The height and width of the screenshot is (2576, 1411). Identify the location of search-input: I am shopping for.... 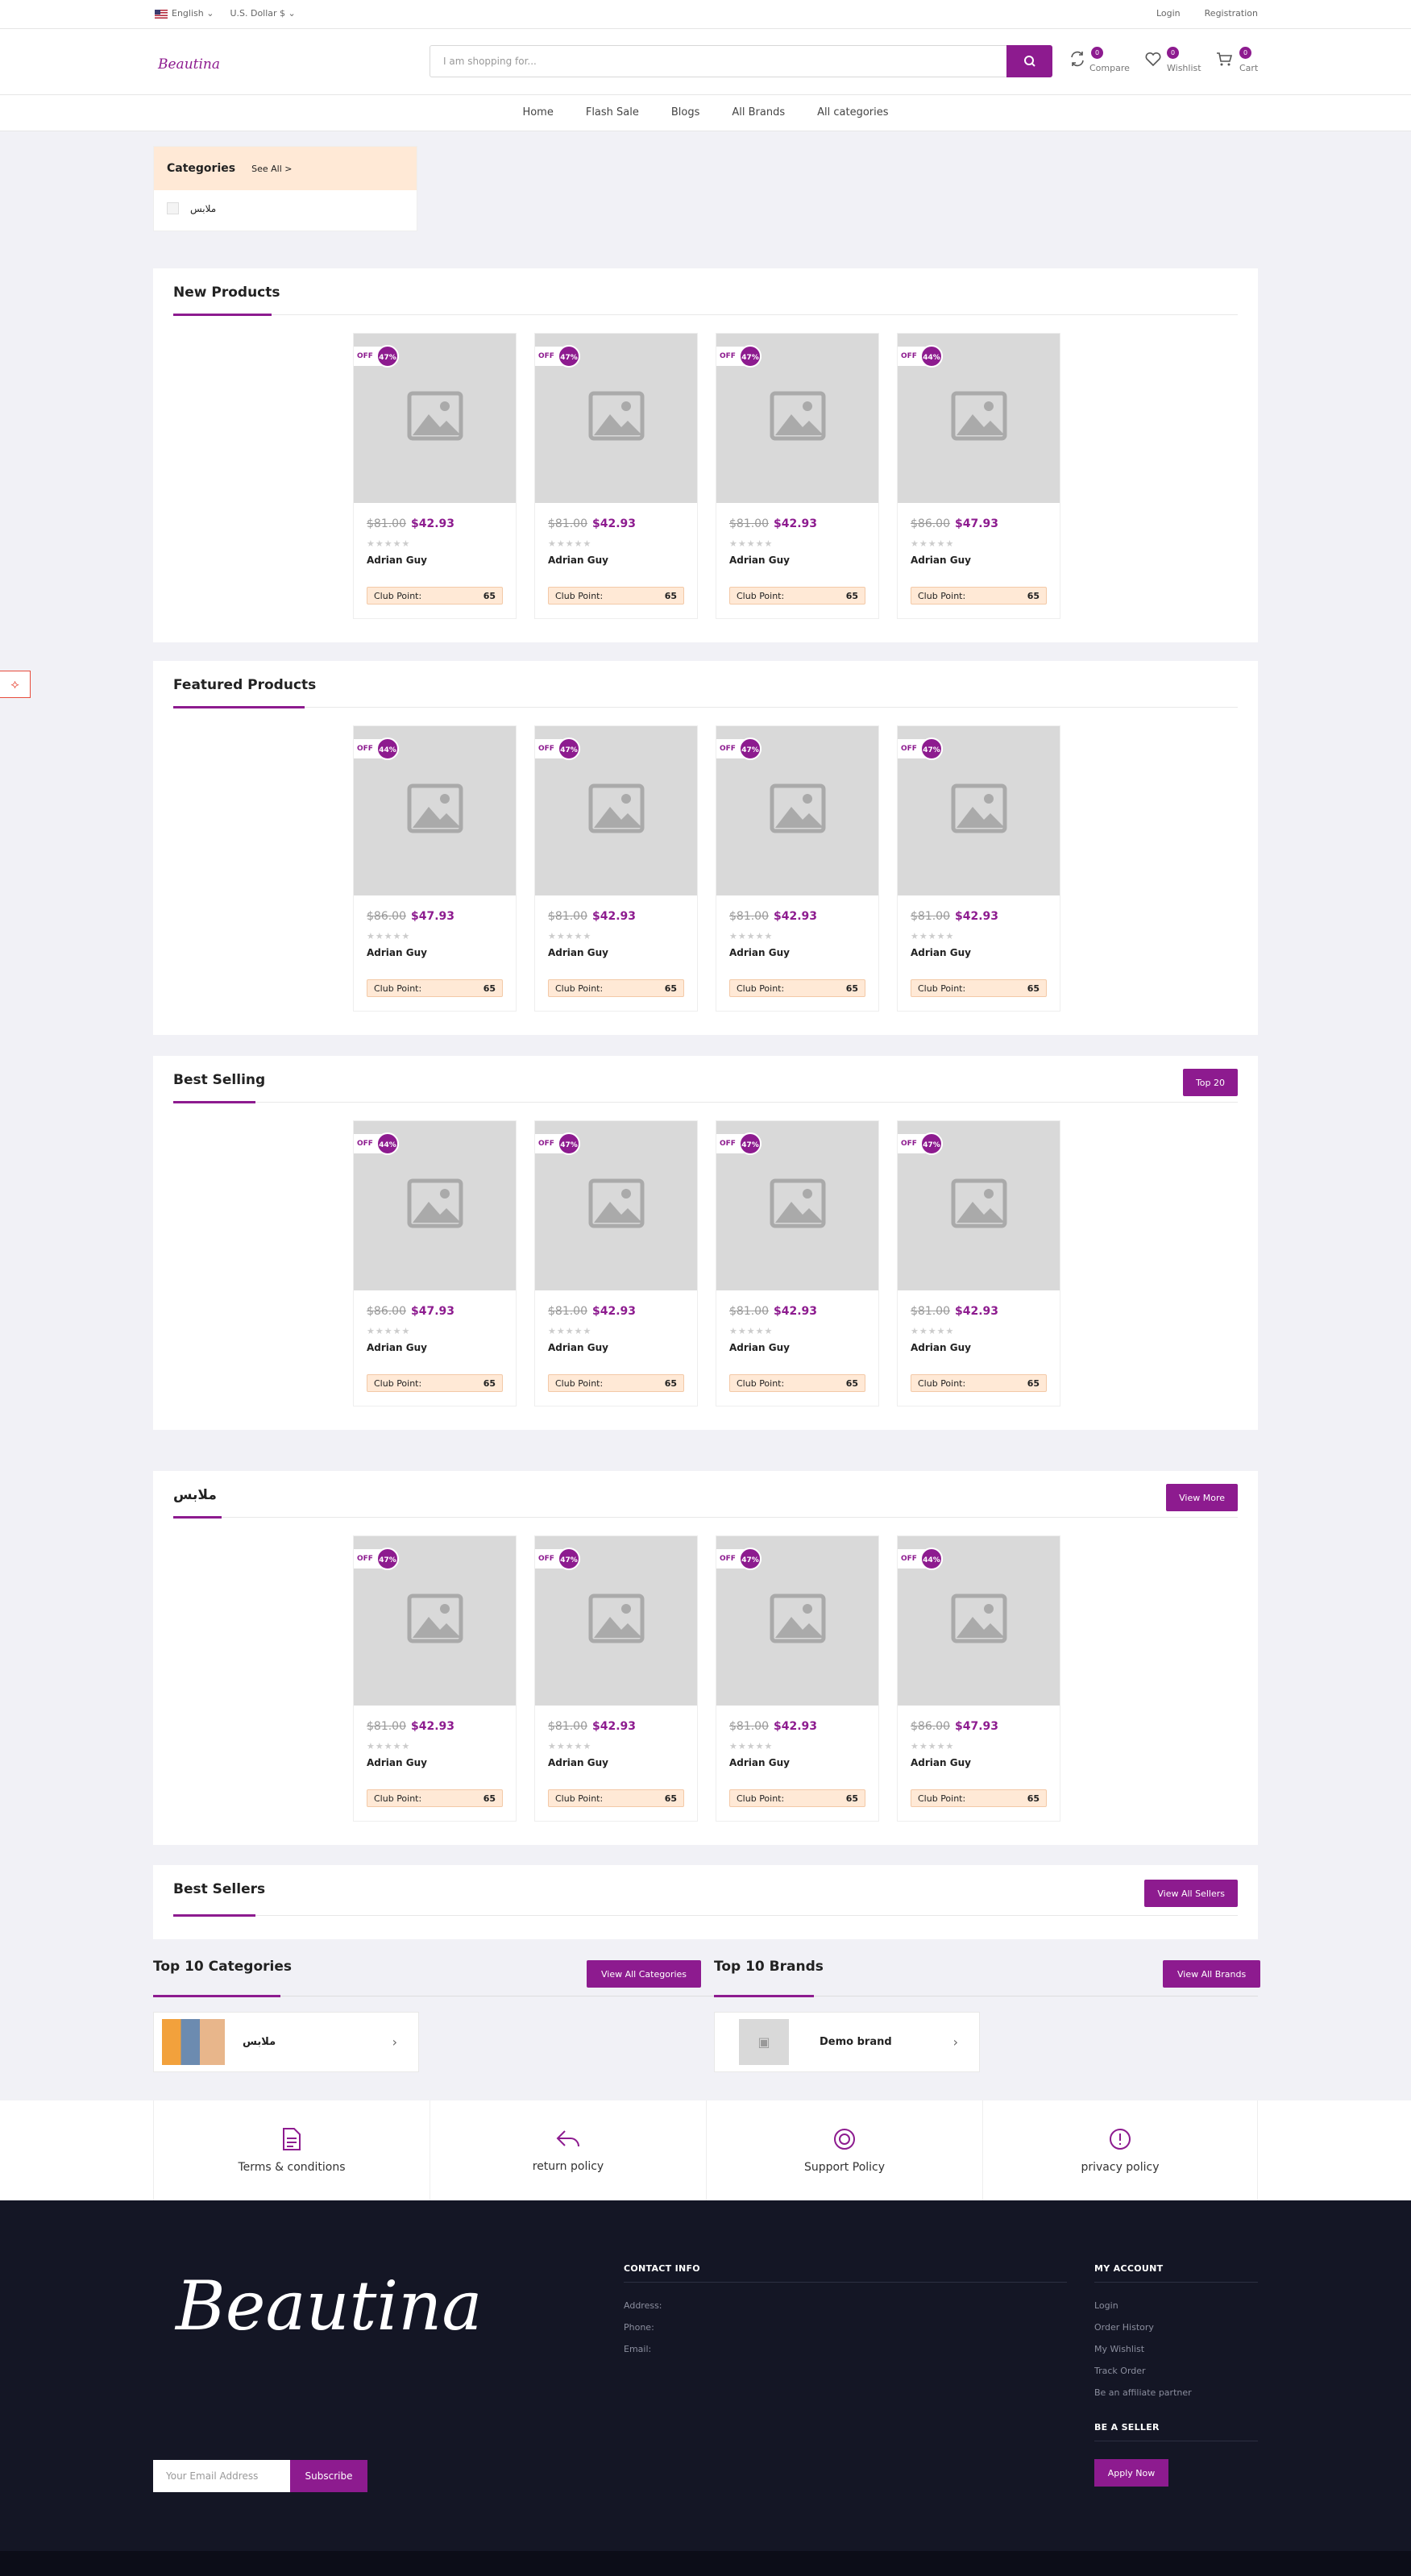
(741, 61).